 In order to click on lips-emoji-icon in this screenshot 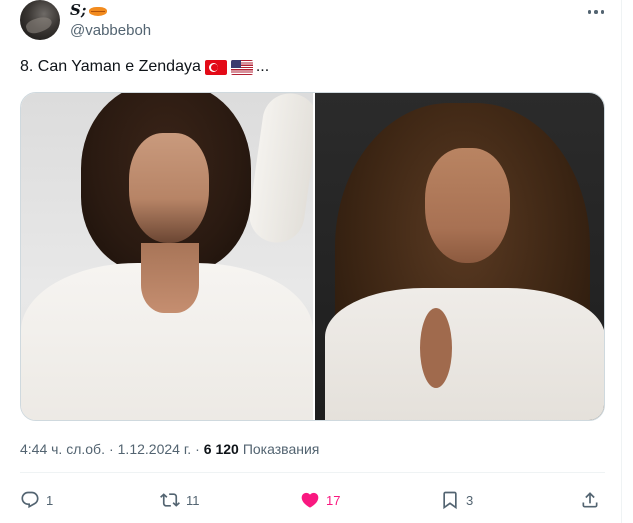, I will do `click(98, 11)`.